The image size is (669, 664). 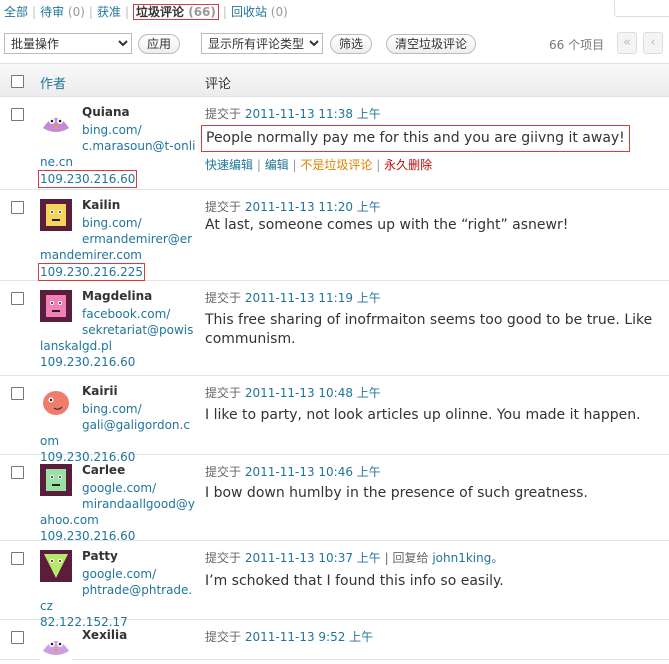 I want to click on filter-trash-count: (0), so click(x=279, y=12).